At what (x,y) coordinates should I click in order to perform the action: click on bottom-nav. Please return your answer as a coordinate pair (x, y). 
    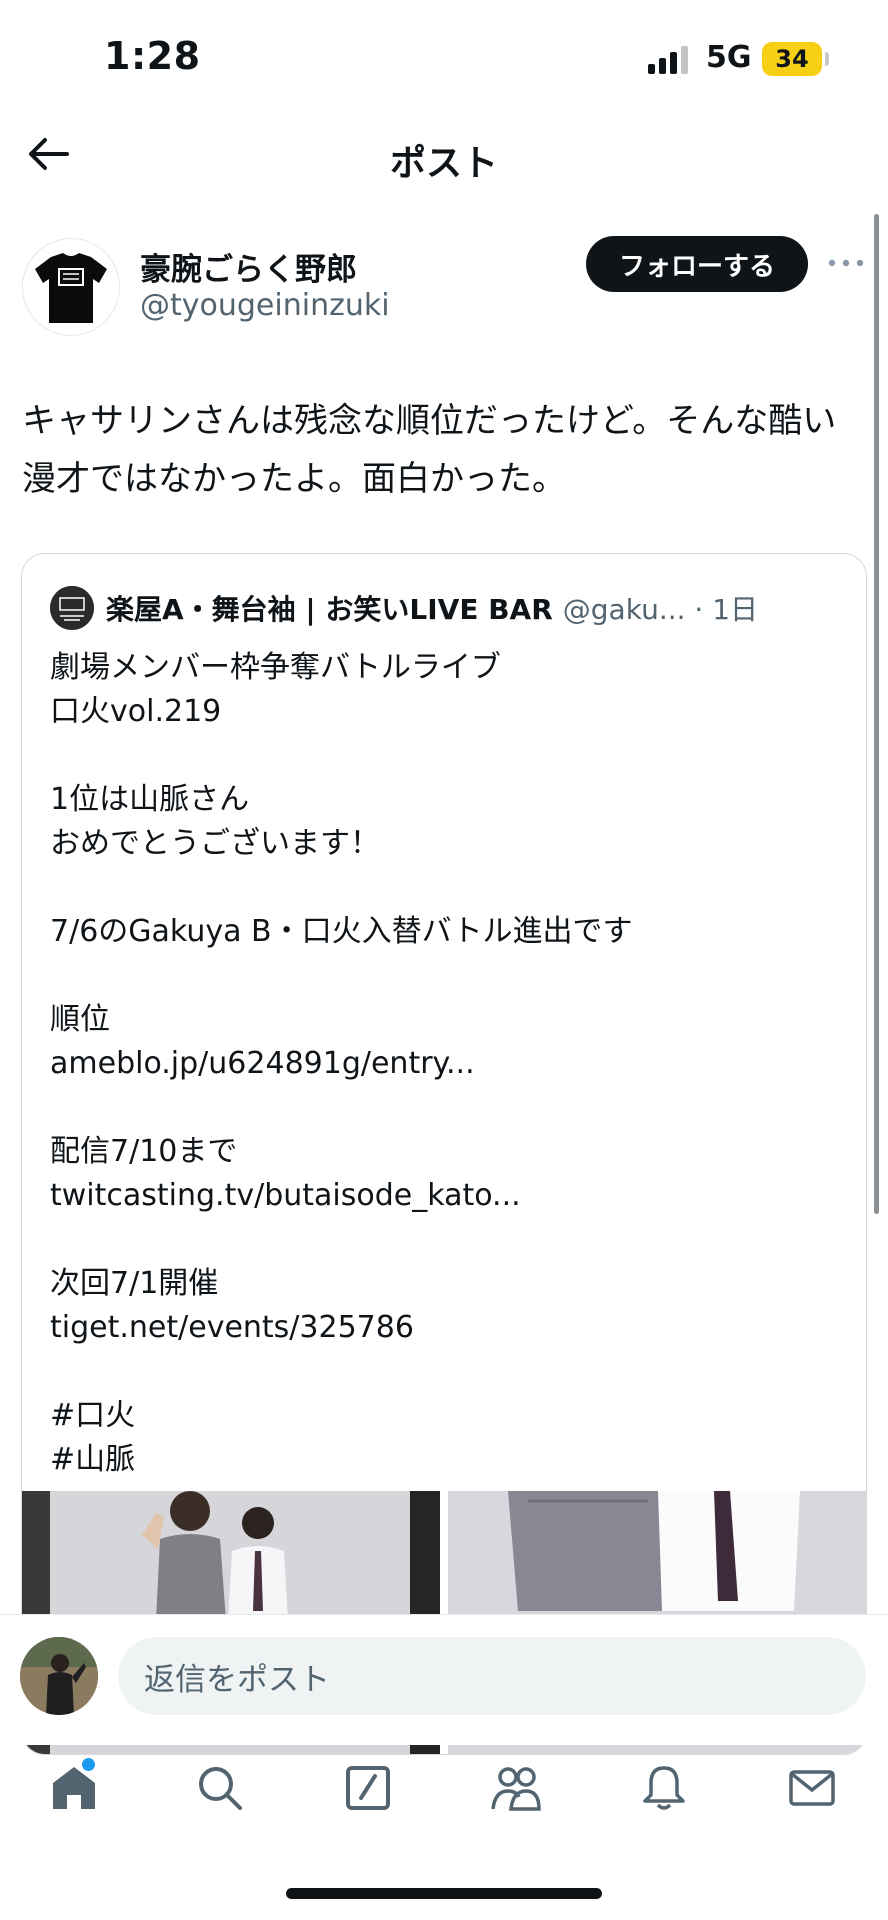
    Looking at the image, I should click on (444, 1794).